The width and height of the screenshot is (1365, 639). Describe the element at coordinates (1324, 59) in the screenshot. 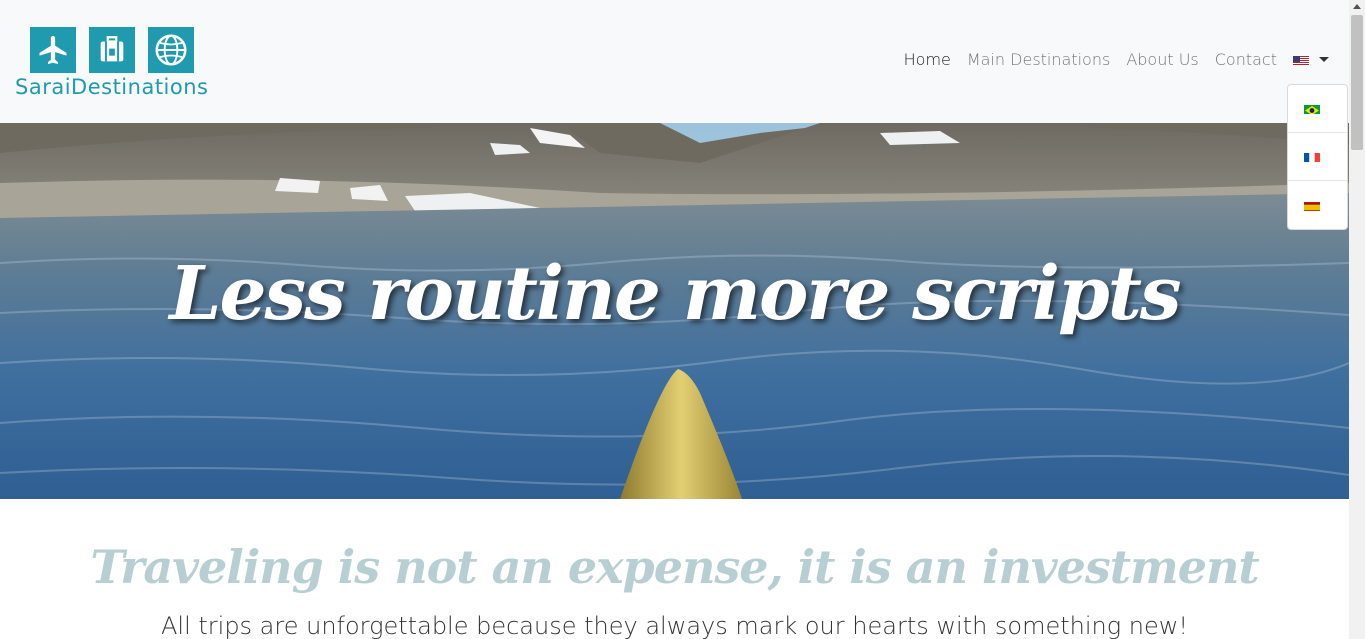

I see `chevron-down-icon` at that location.